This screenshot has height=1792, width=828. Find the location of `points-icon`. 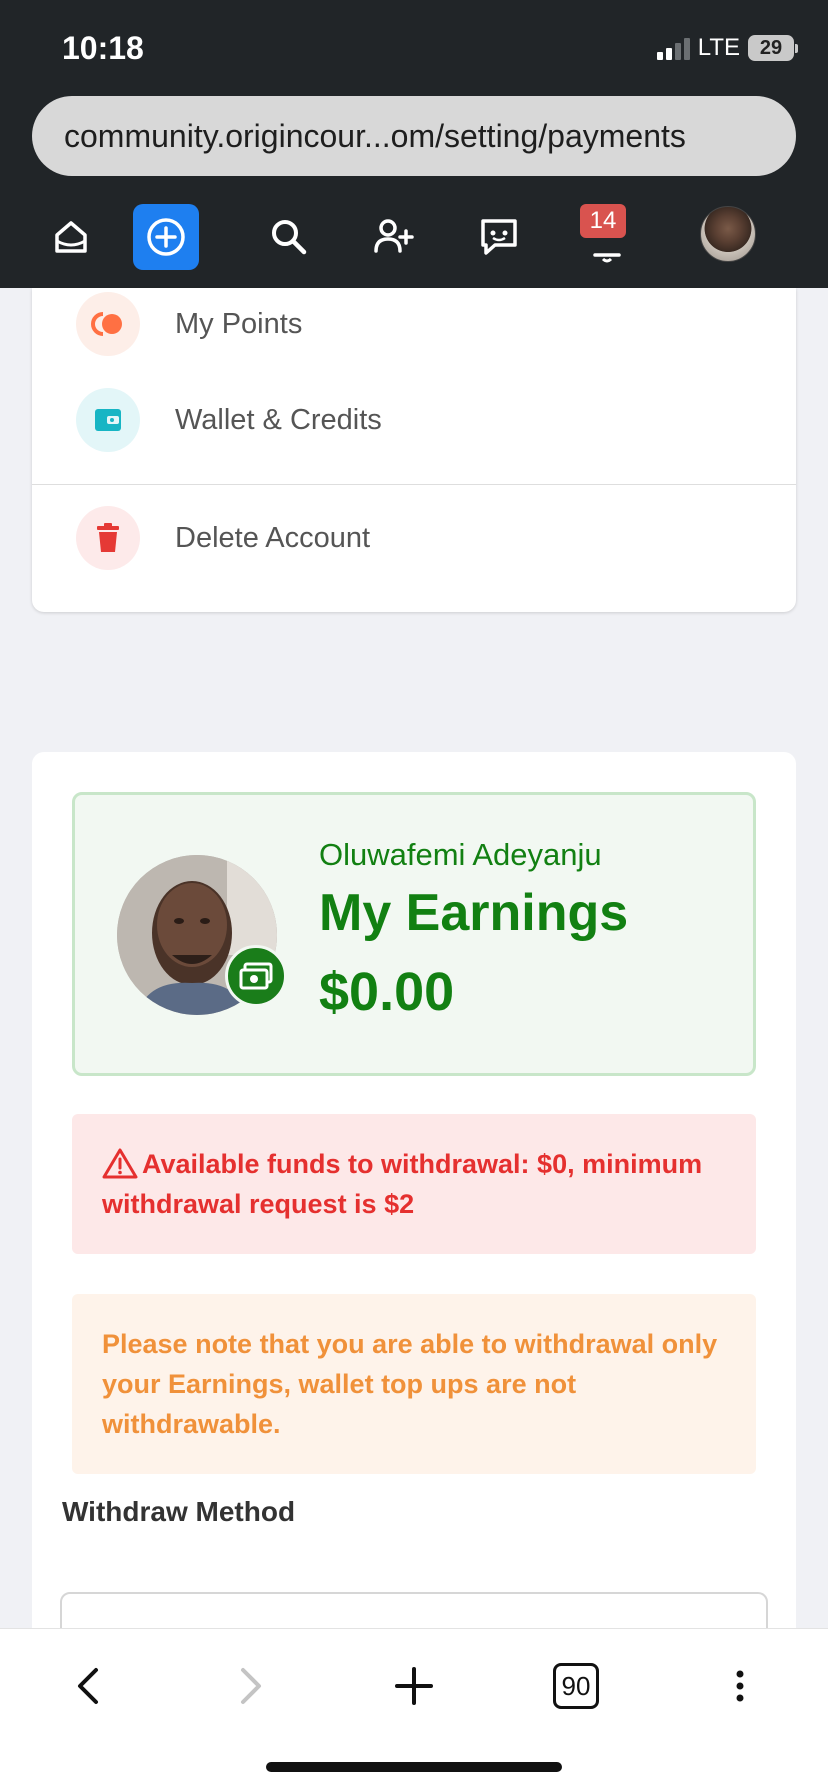

points-icon is located at coordinates (108, 324).